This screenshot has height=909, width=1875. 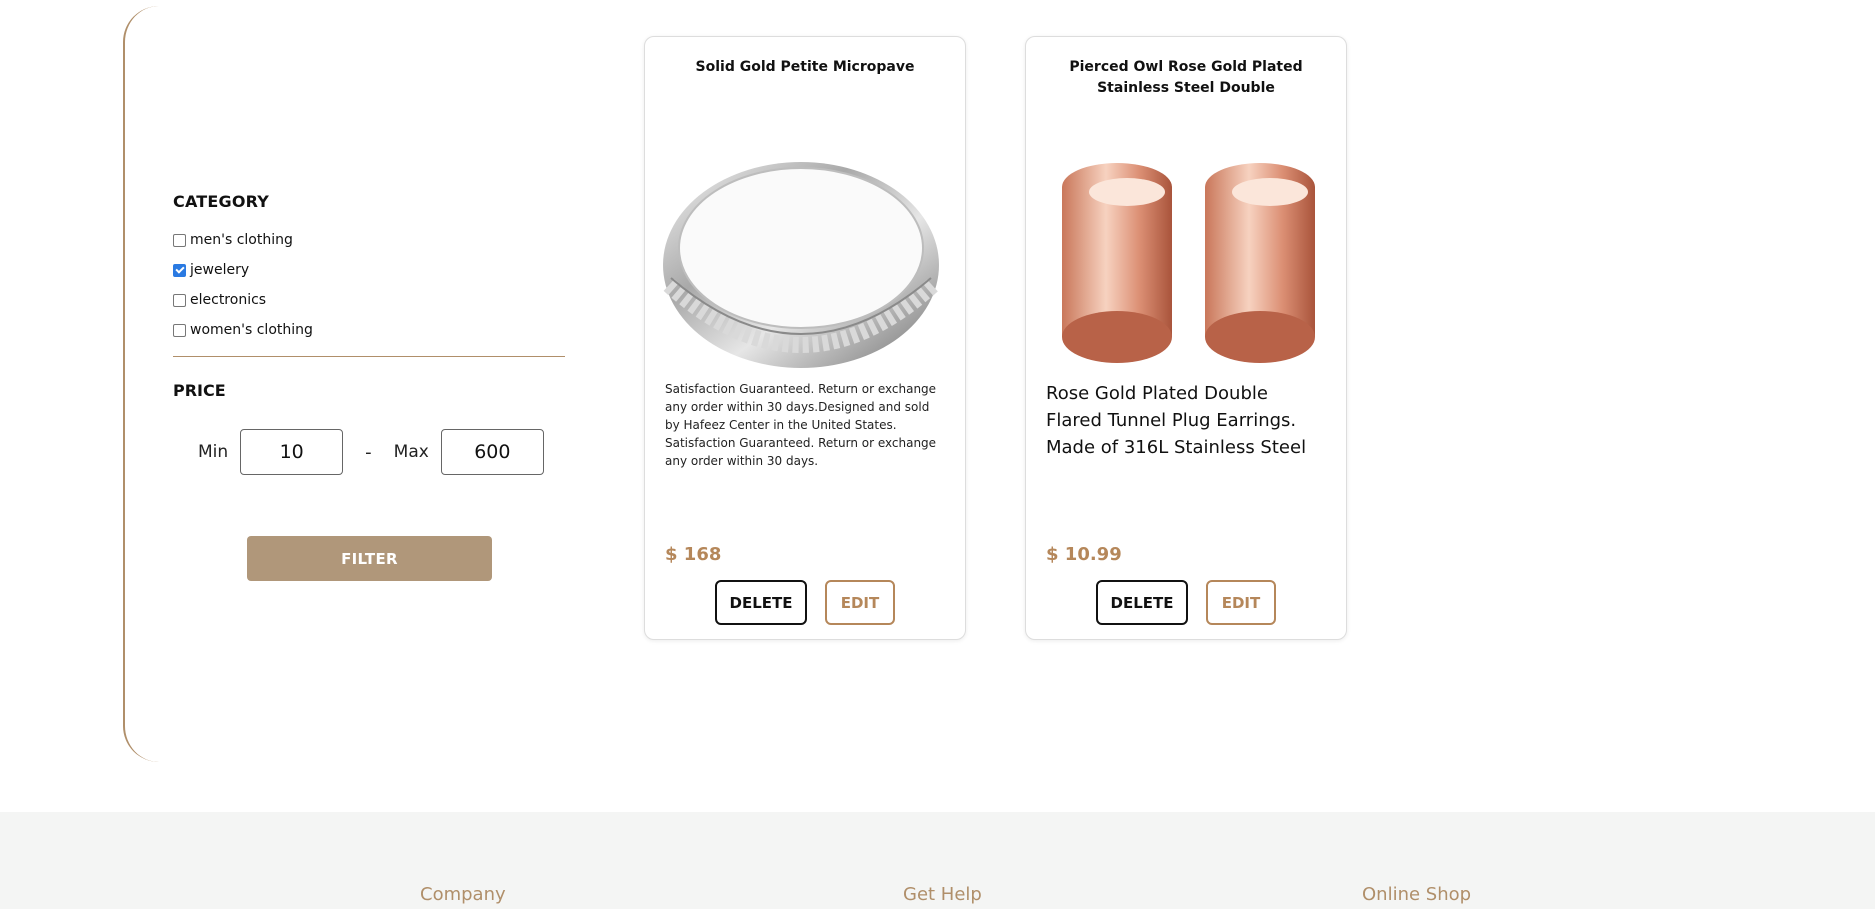 I want to click on footer-column-company: Company, so click(x=463, y=894).